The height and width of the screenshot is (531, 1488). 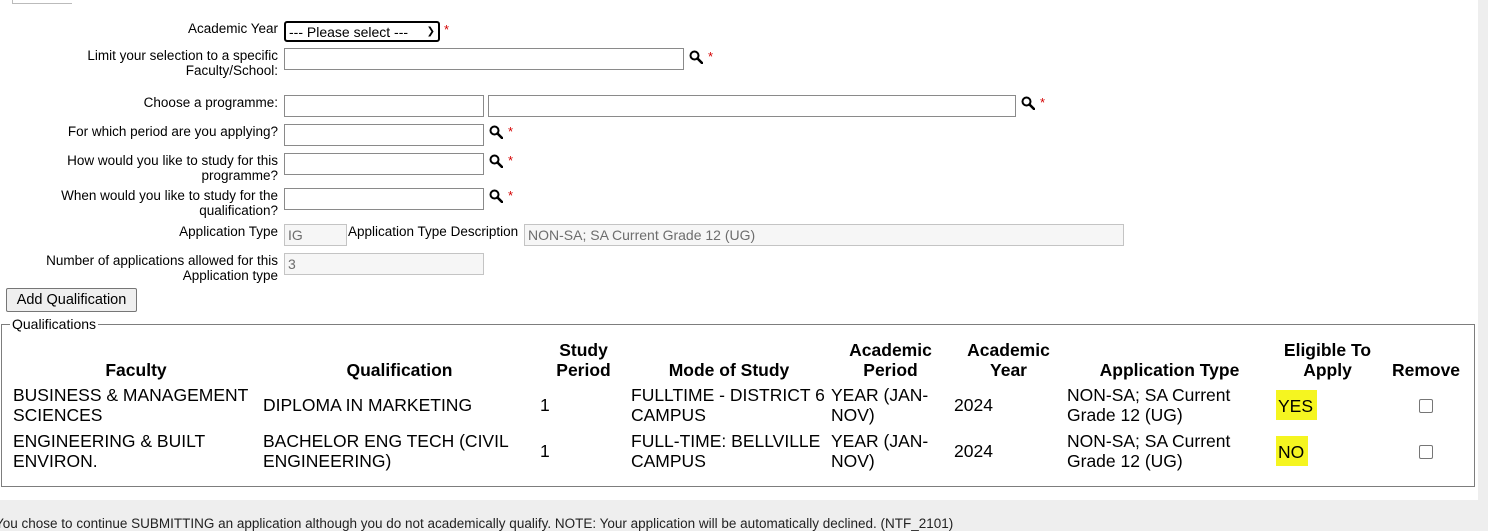 What do you see at coordinates (1169, 370) in the screenshot?
I see `column-header-application-type: Application Type` at bounding box center [1169, 370].